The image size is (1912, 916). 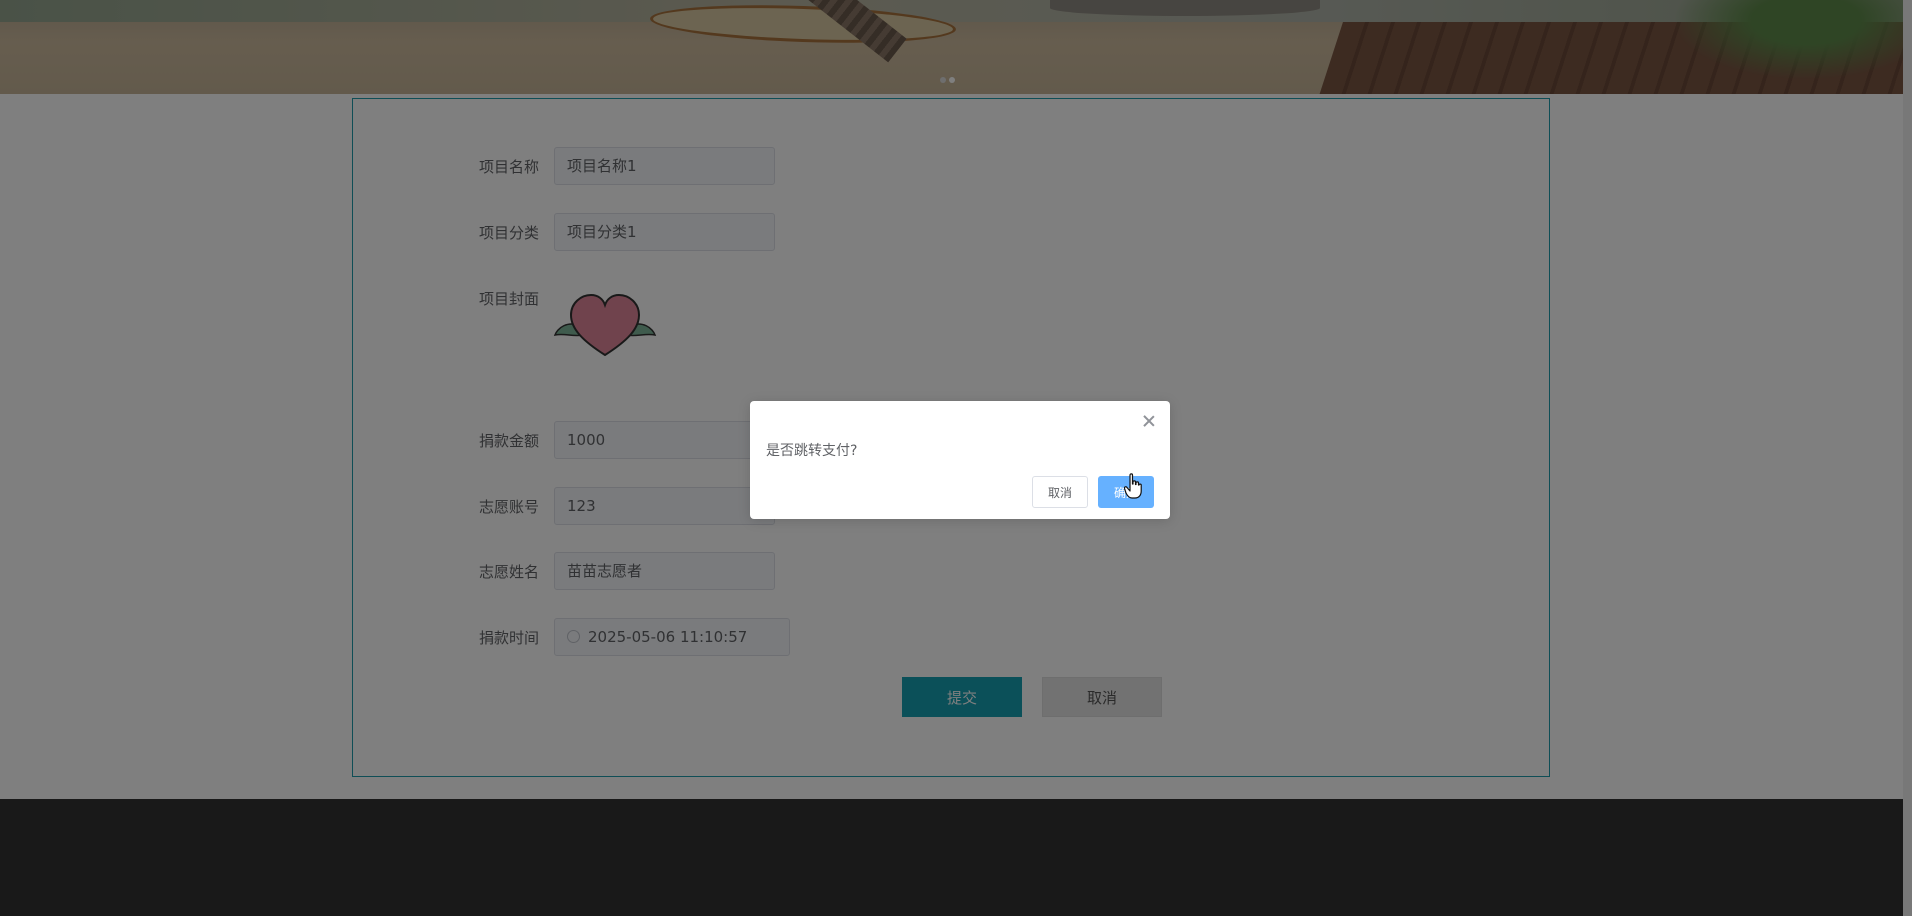 I want to click on dialog-cancel-button: 取消, so click(x=1060, y=492).